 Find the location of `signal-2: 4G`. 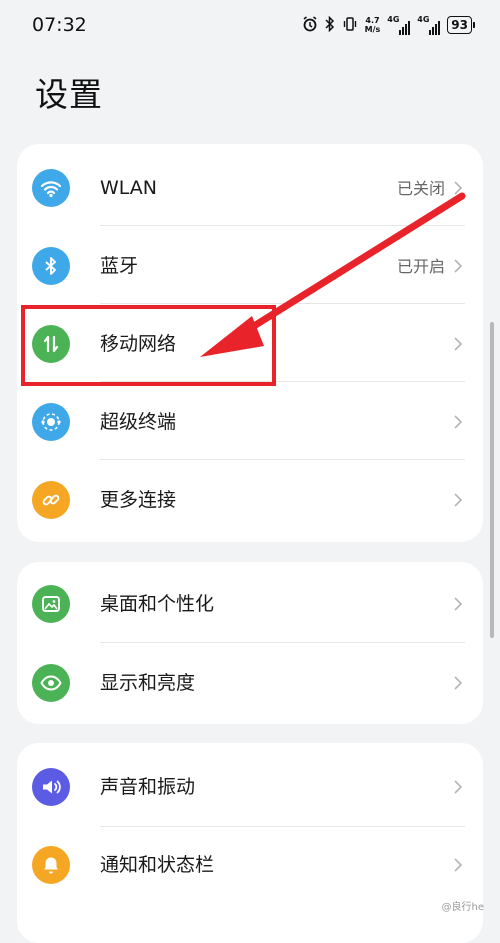

signal-2: 4G is located at coordinates (429, 25).